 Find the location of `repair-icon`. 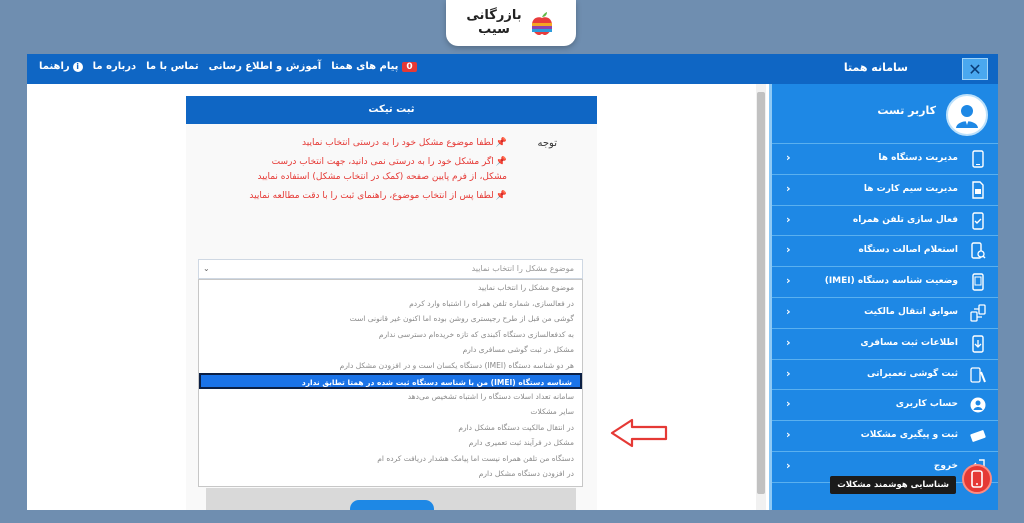

repair-icon is located at coordinates (978, 374).